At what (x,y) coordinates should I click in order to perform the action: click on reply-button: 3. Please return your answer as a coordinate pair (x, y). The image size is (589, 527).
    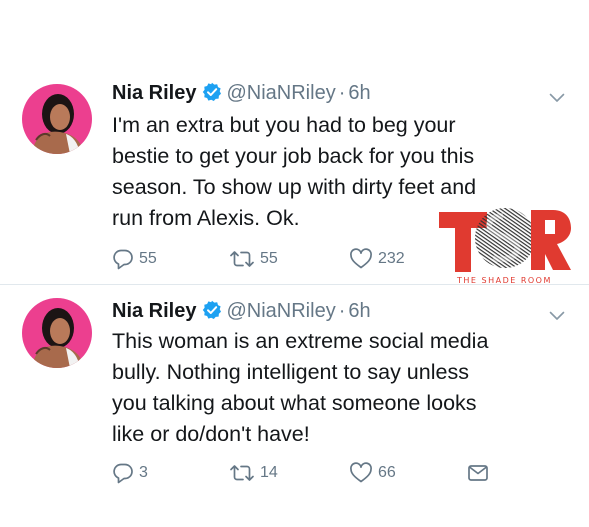
    Looking at the image, I should click on (130, 473).